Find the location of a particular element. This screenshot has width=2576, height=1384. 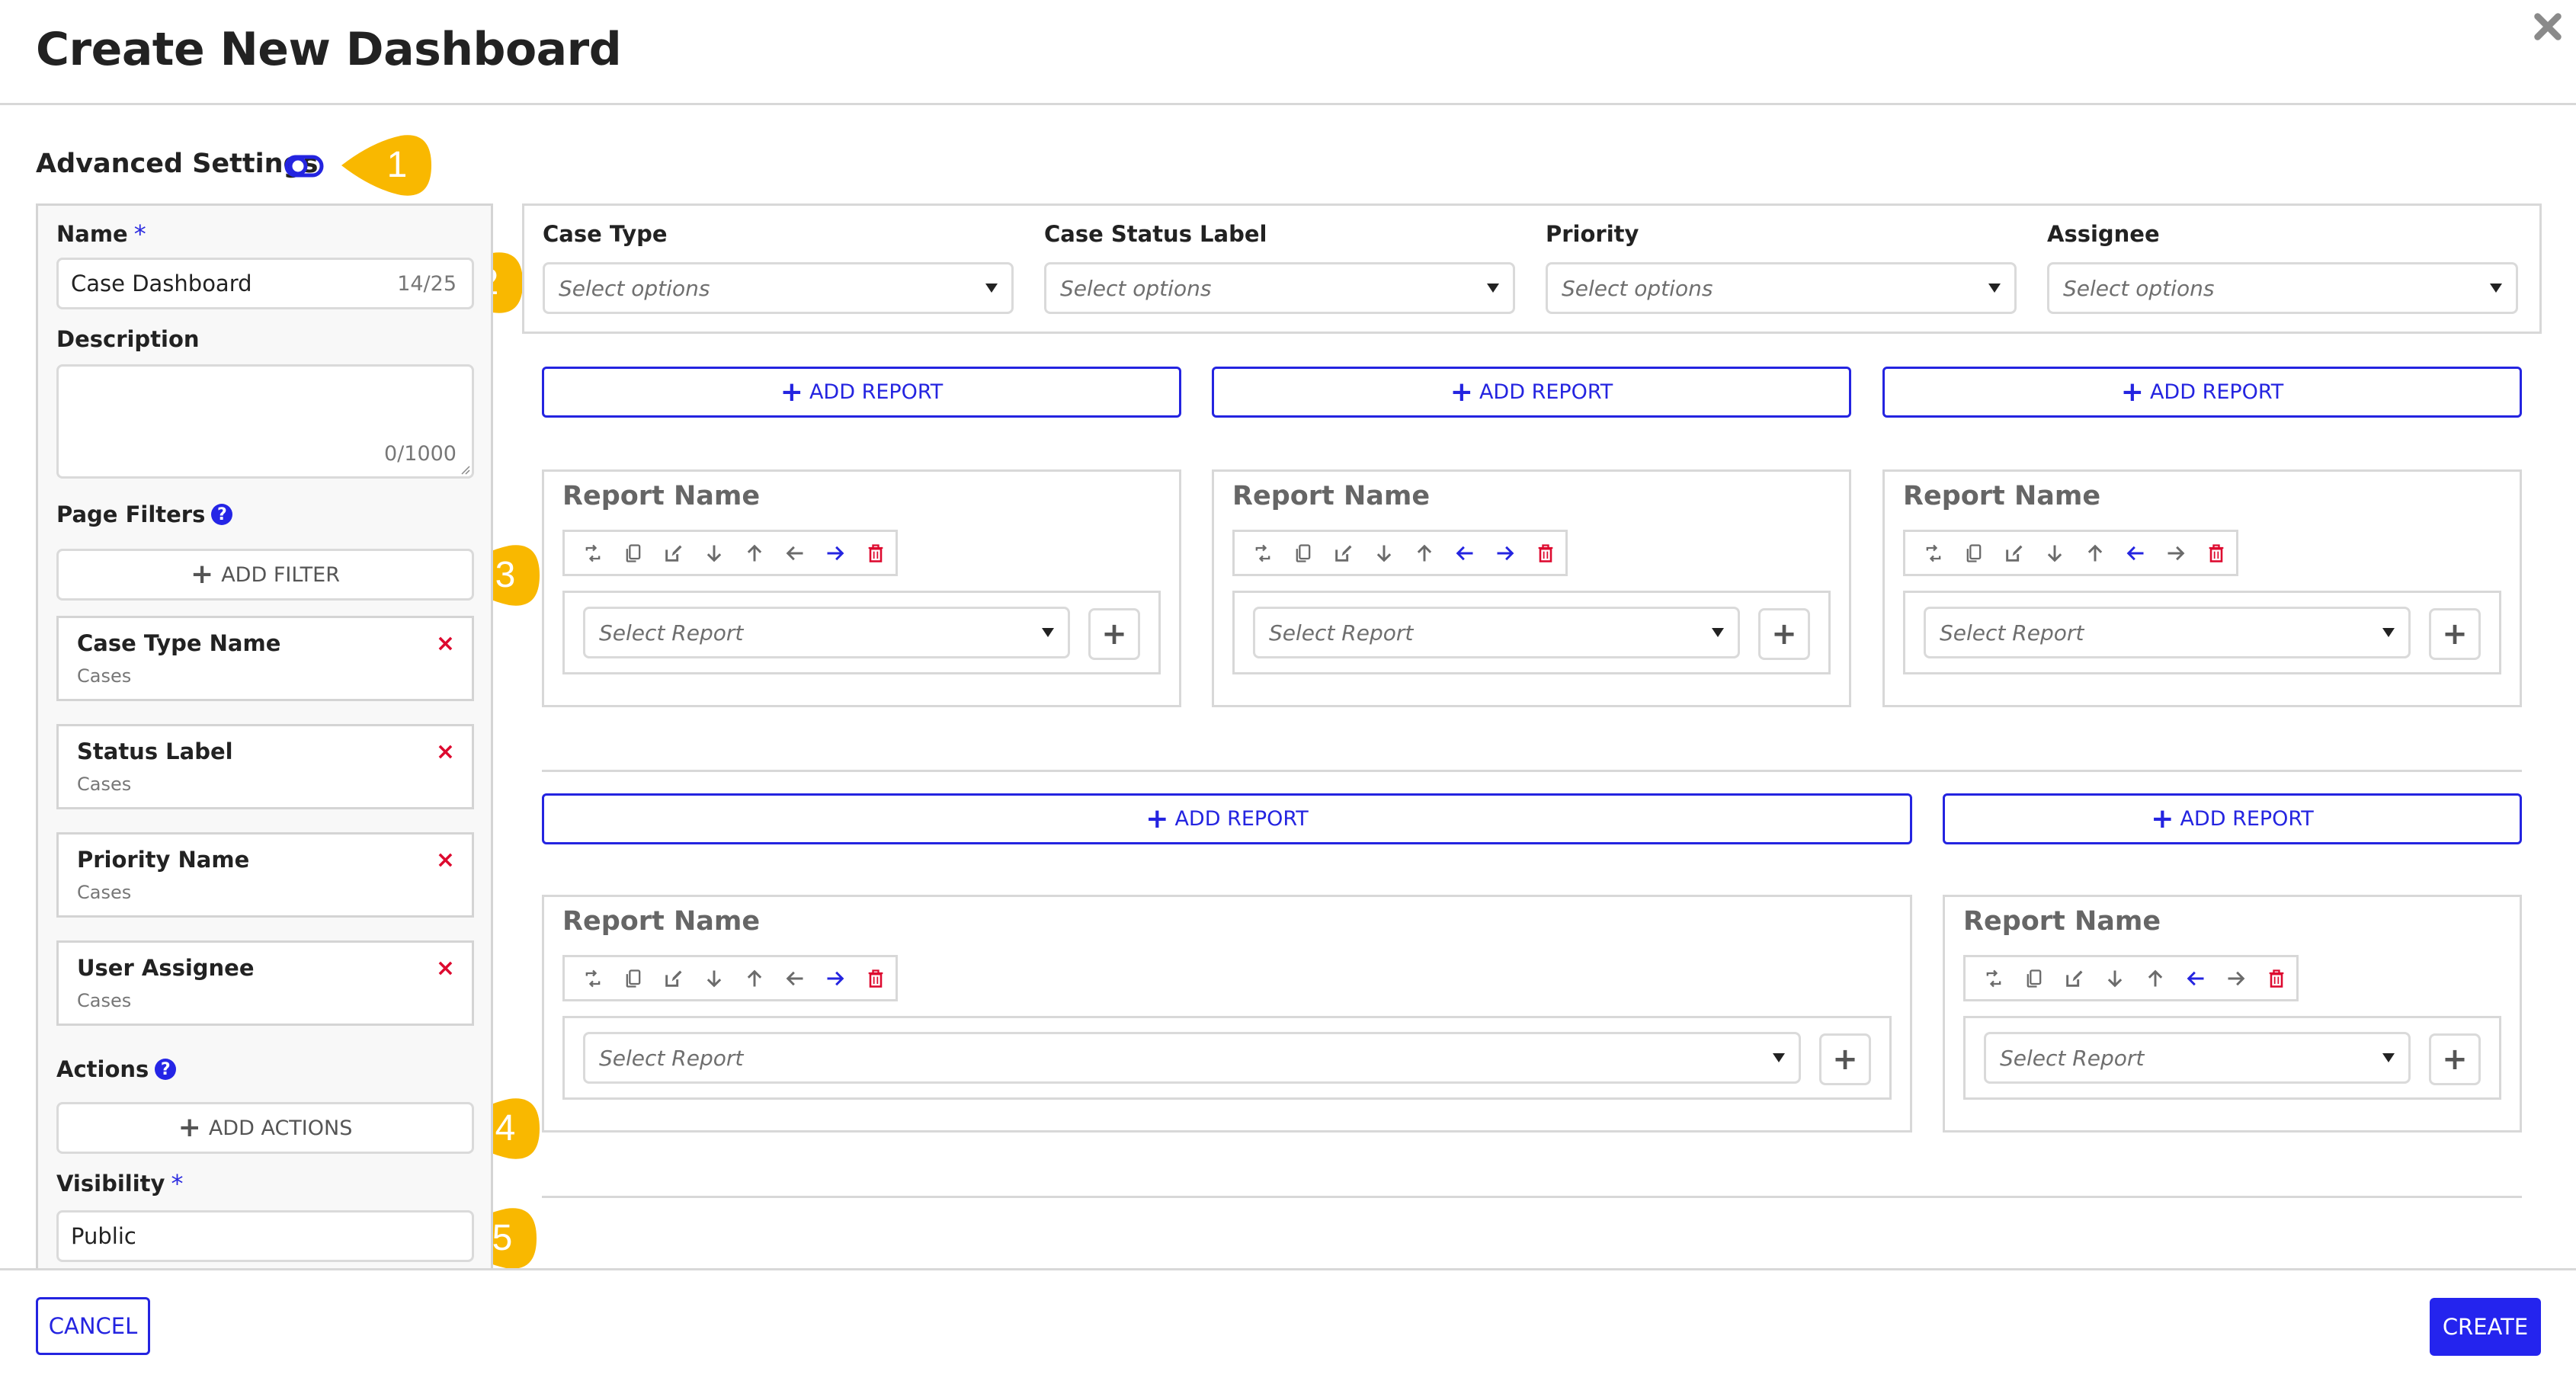

page-filters-help-icon: ? is located at coordinates (222, 514).